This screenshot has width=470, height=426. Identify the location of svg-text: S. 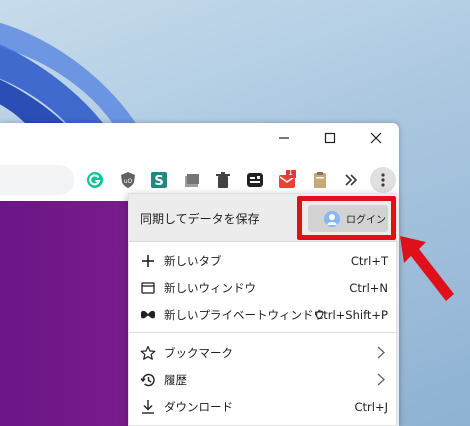
(158, 181).